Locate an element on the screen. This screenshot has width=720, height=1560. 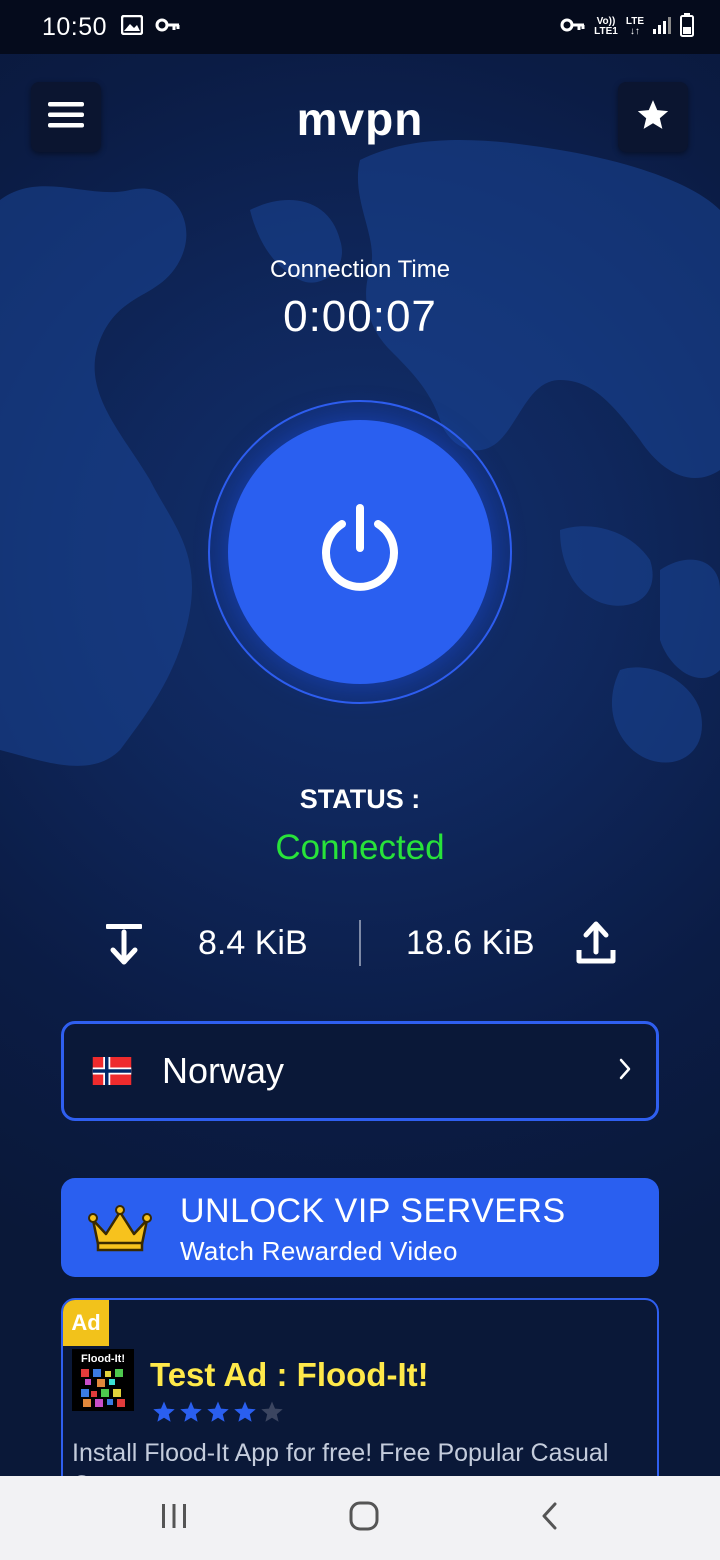
signal-icon is located at coordinates (662, 27).